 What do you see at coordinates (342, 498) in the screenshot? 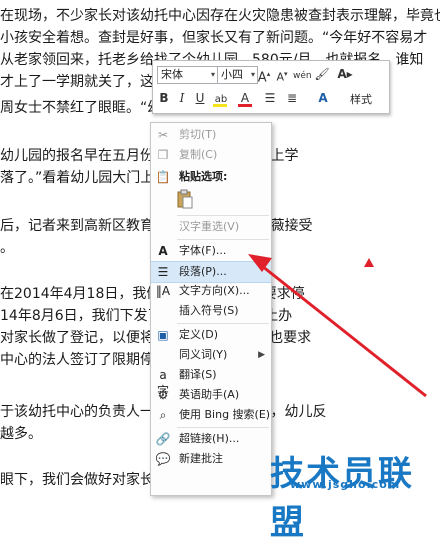
I see `watermark-logo: 技术员联盟` at bounding box center [342, 498].